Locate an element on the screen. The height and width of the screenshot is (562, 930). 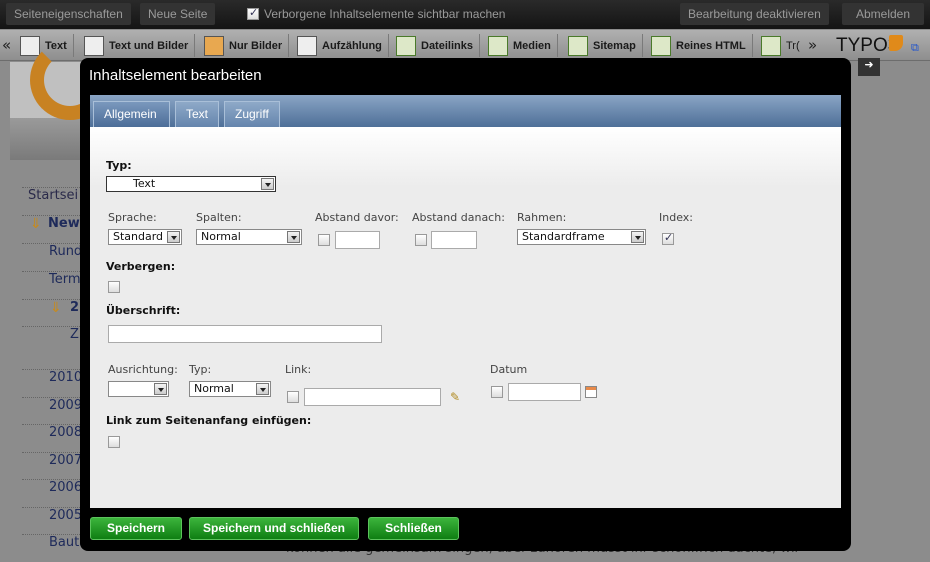
toolbar-item-filelinks: Dateilinks is located at coordinates (438, 45).